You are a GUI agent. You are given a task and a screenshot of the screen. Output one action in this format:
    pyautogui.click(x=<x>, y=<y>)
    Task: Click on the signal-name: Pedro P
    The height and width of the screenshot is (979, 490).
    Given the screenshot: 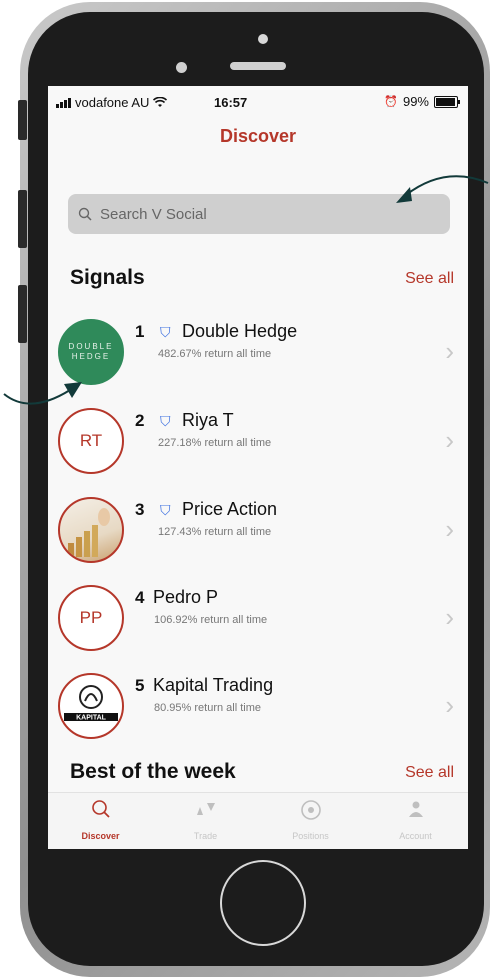 What is the action you would take?
    pyautogui.click(x=186, y=597)
    